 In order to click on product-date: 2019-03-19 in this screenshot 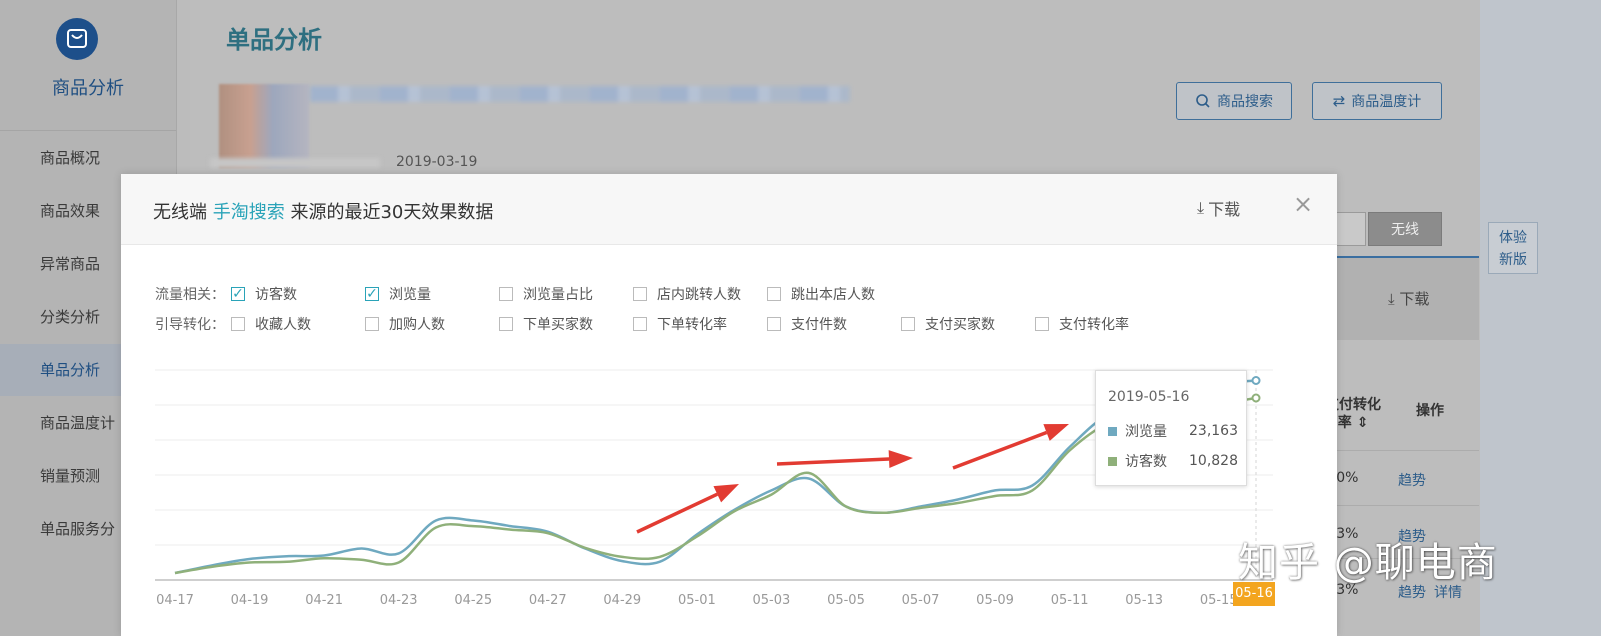, I will do `click(437, 162)`.